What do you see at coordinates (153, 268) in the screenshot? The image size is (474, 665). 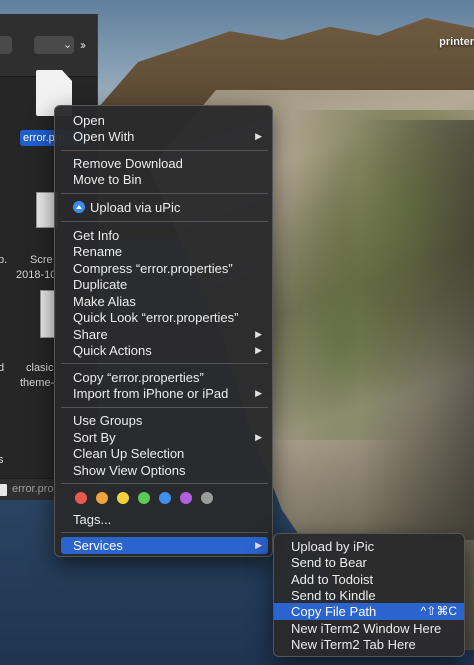 I see `menu-item-label: Compress “error.properties”` at bounding box center [153, 268].